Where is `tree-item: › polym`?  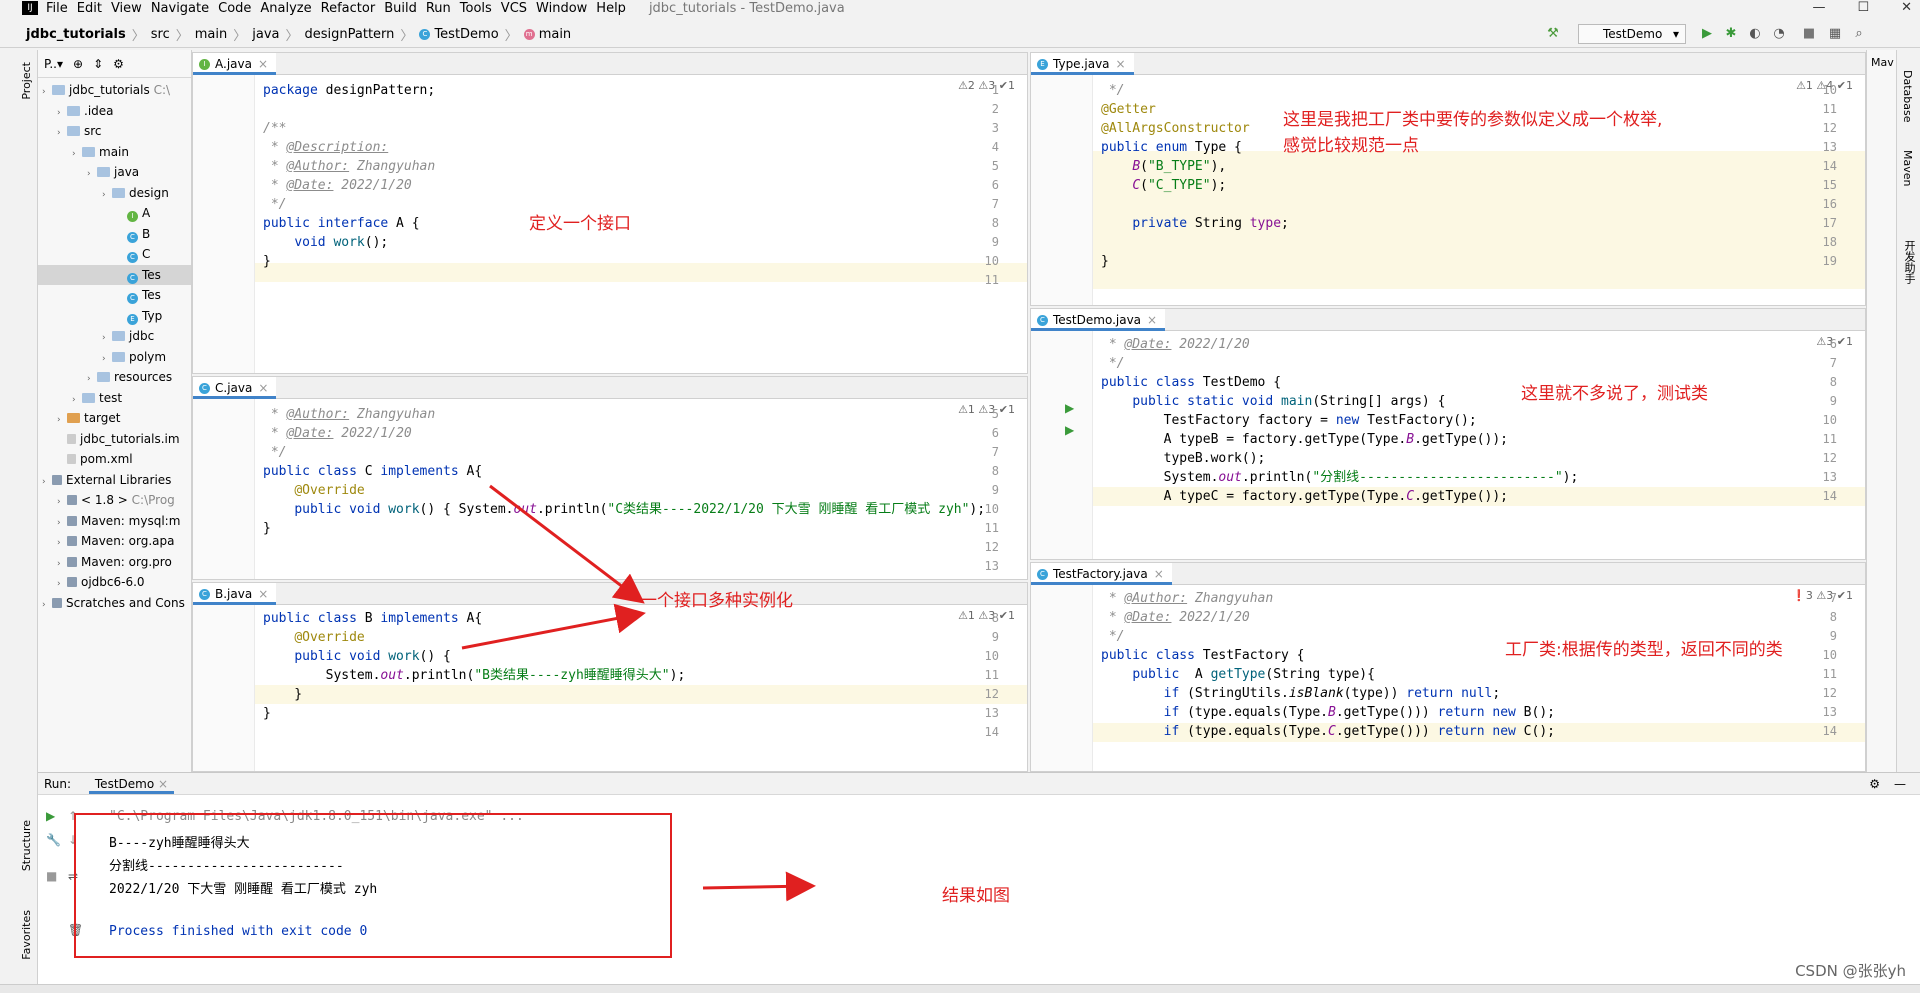 tree-item: › polym is located at coordinates (102, 357).